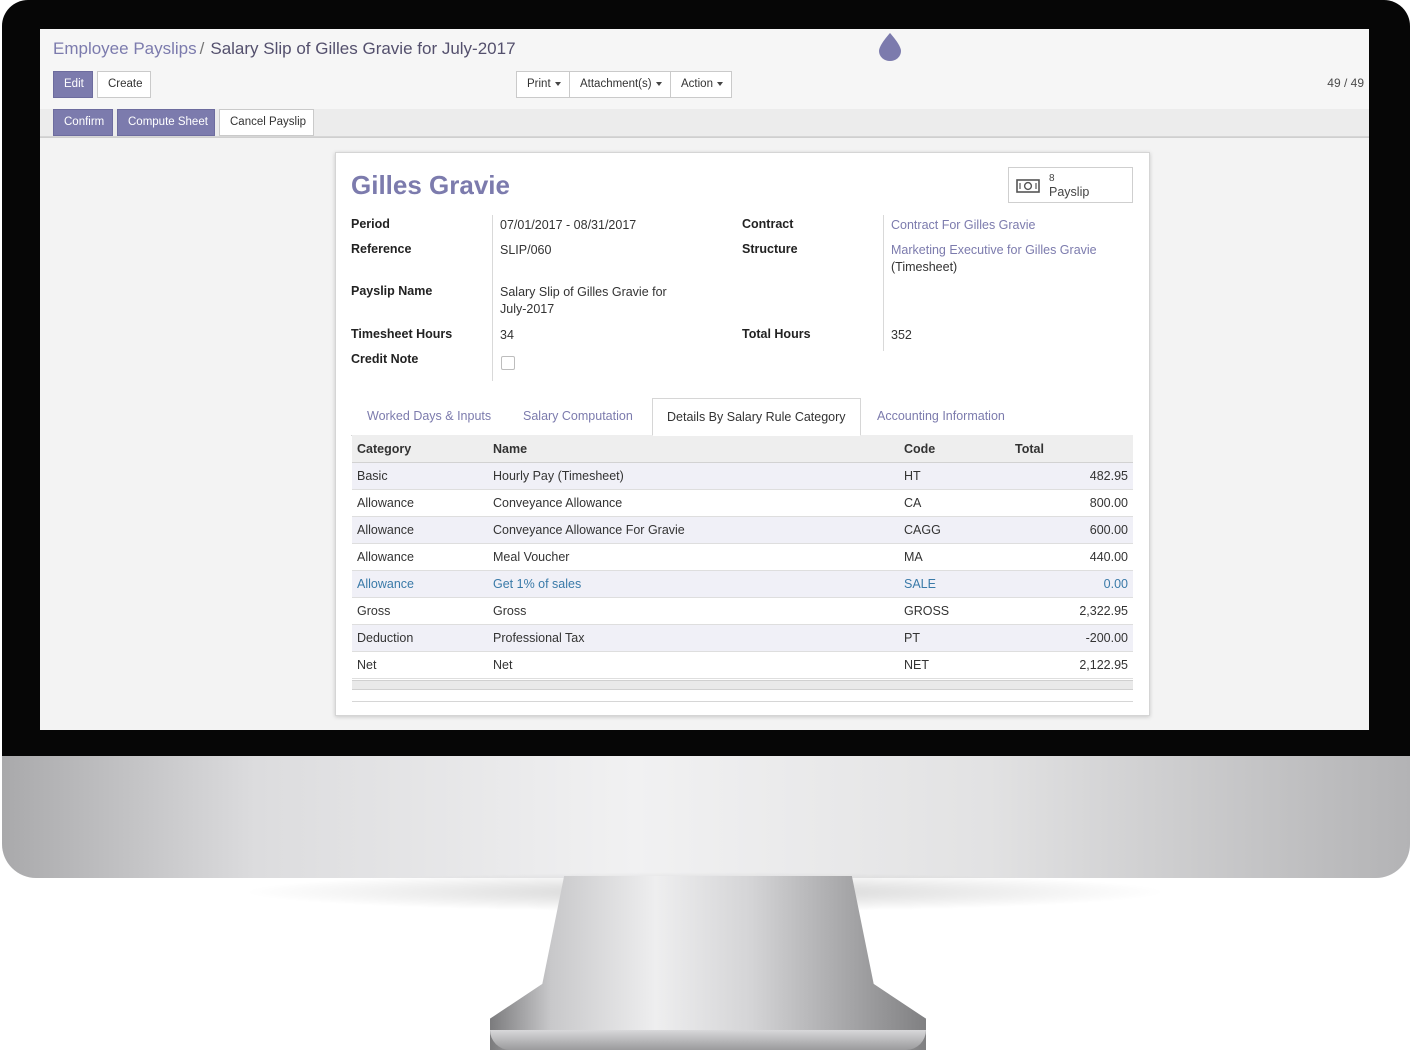 This screenshot has height=1052, width=1412. Describe the element at coordinates (381, 249) in the screenshot. I see `reference-label: Reference` at that location.